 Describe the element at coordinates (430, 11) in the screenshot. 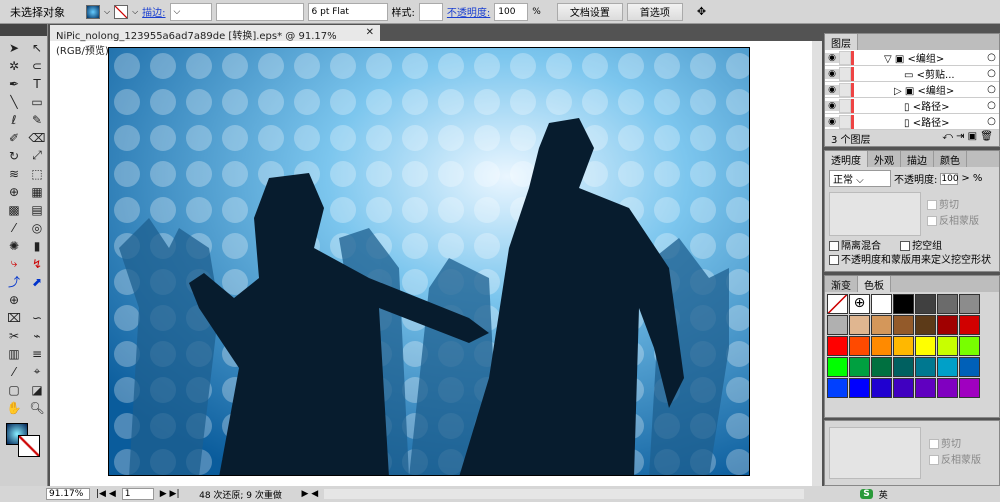

I see `style-select` at that location.